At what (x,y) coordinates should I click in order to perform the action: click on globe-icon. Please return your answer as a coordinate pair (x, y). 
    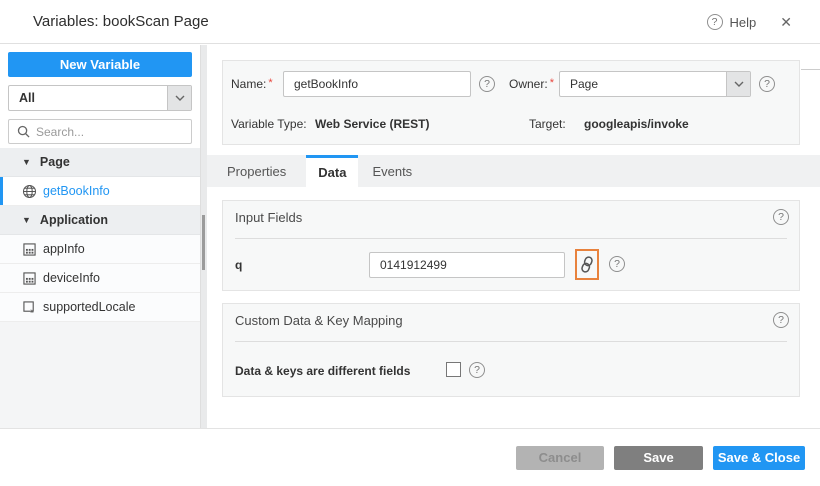
    Looking at the image, I should click on (29, 191).